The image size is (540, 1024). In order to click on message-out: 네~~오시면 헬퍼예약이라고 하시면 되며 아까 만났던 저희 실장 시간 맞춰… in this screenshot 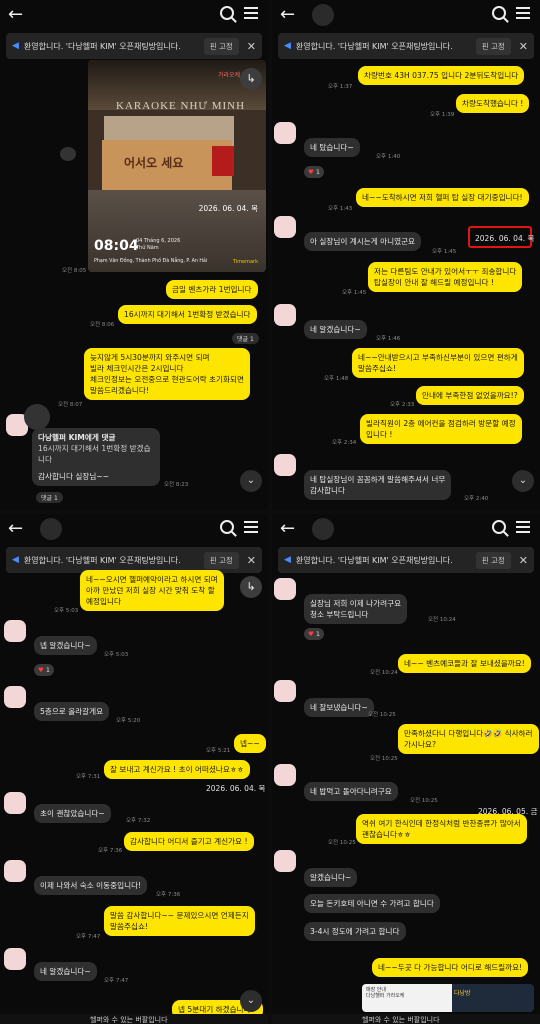, I will do `click(152, 590)`.